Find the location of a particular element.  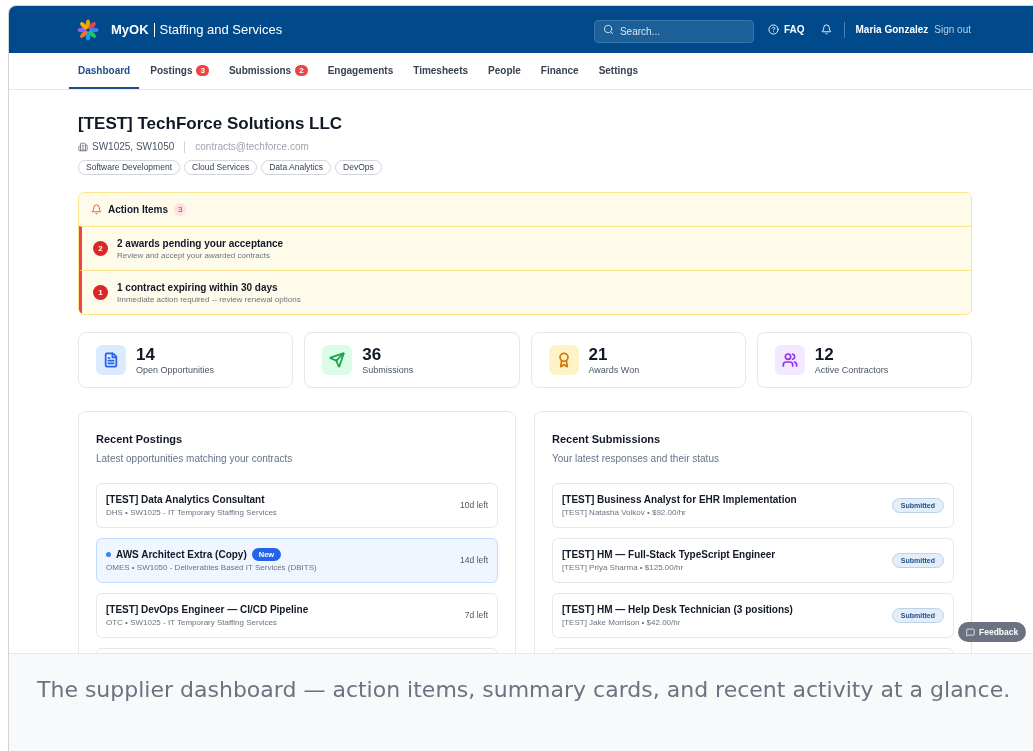

brand-name: MyOK is located at coordinates (130, 29).